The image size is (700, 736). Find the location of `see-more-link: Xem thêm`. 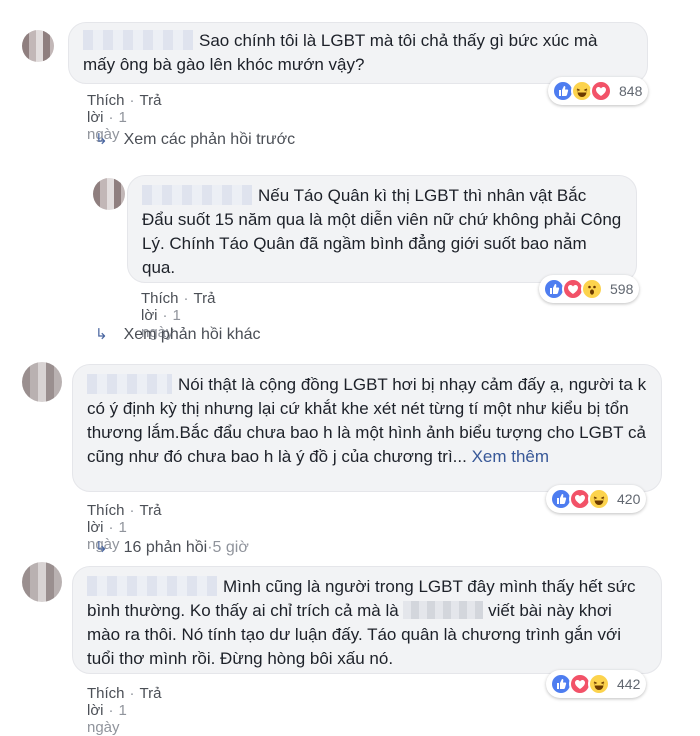

see-more-link: Xem thêm is located at coordinates (510, 456).